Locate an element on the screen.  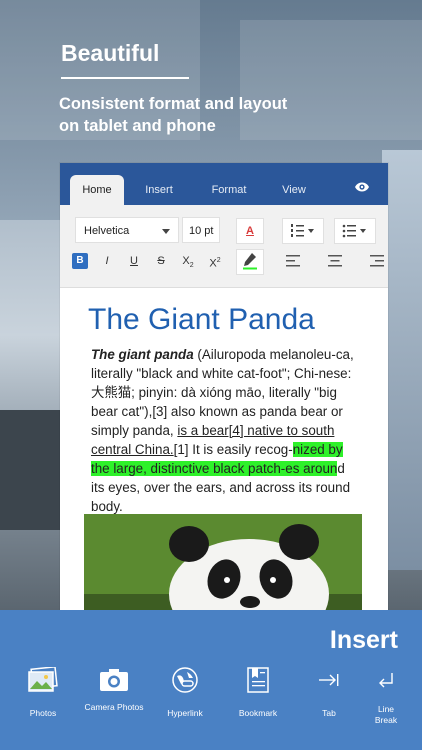
bulleted-list-icon is located at coordinates (354, 231).